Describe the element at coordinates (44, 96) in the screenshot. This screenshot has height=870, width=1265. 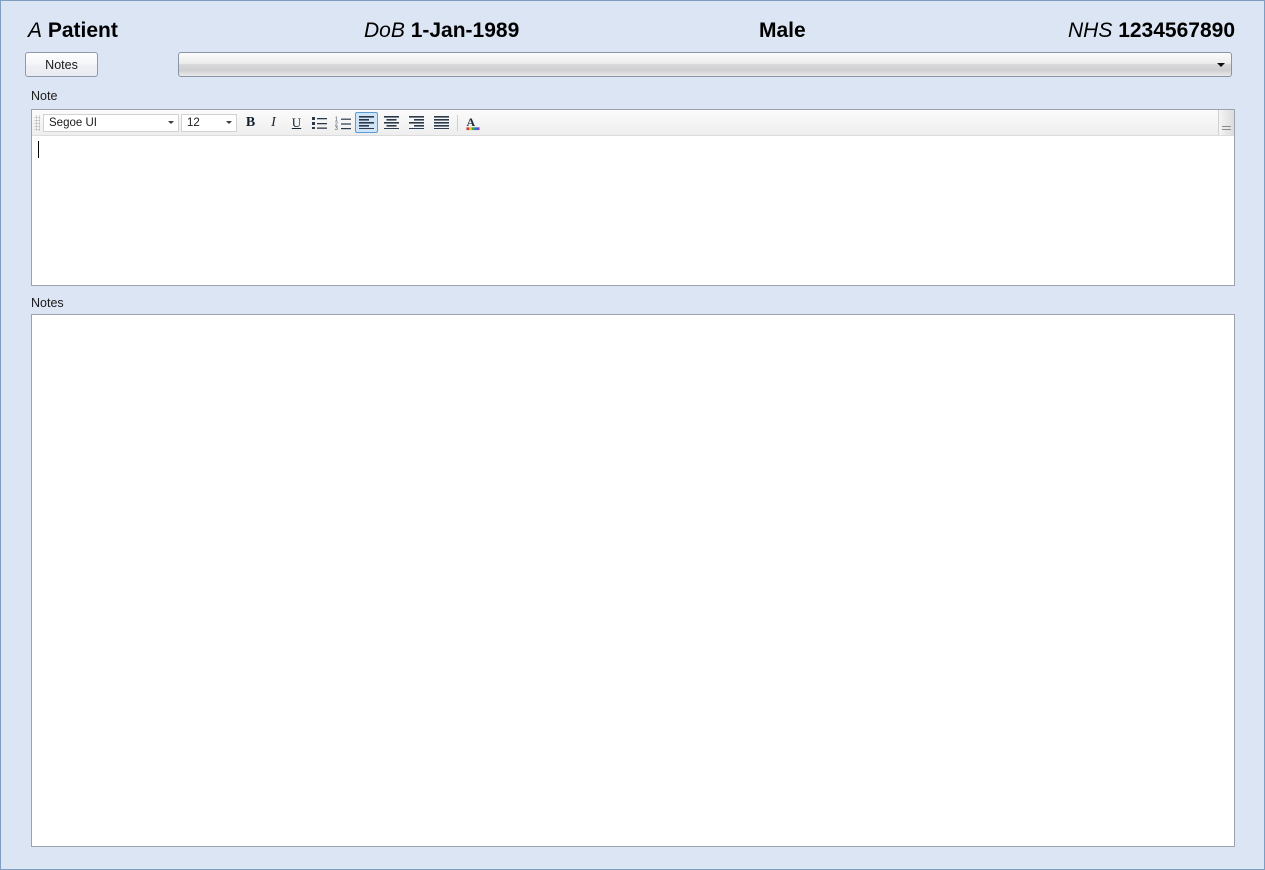
I see `note-field-label: Note` at that location.